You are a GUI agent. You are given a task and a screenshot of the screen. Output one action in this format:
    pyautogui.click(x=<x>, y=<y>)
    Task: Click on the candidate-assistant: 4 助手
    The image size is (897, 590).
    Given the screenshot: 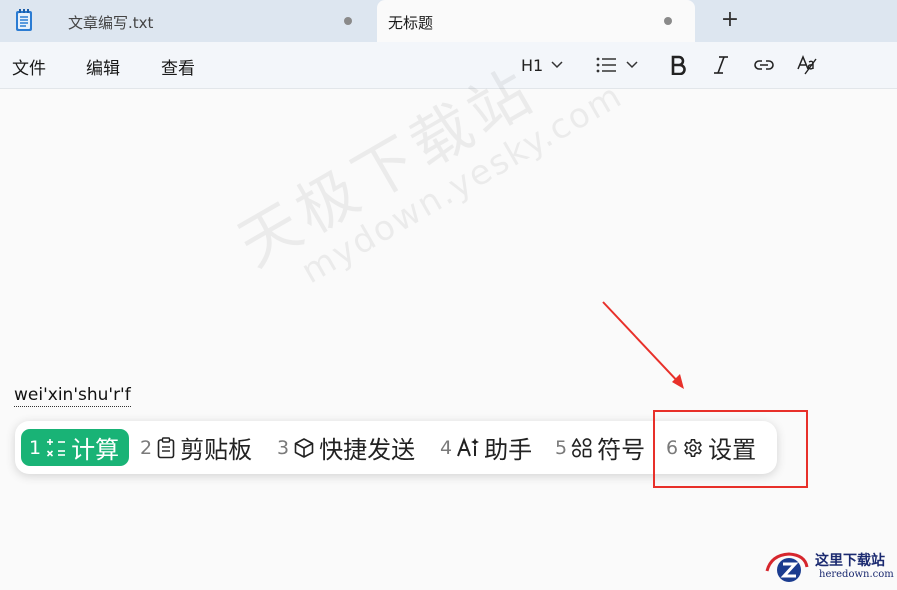 What is the action you would take?
    pyautogui.click(x=486, y=447)
    